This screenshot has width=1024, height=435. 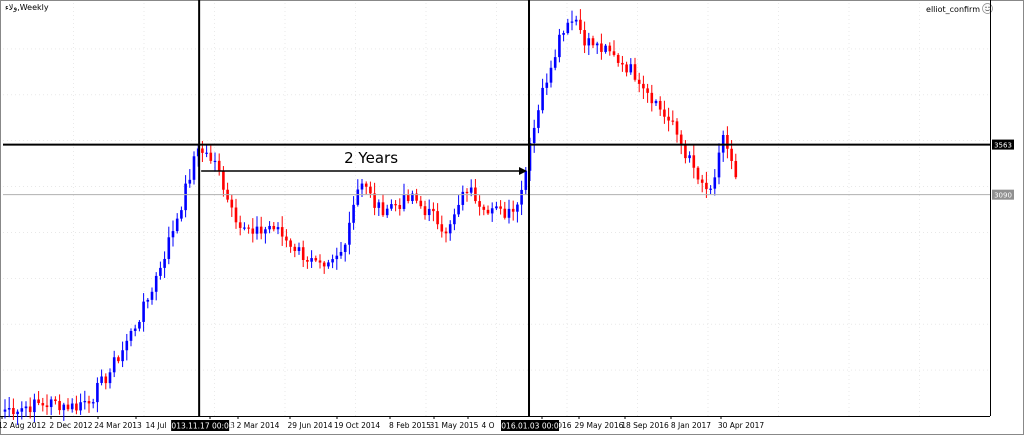 What do you see at coordinates (23, 425) in the screenshot?
I see `x-tick-label: 12 Aug 2012` at bounding box center [23, 425].